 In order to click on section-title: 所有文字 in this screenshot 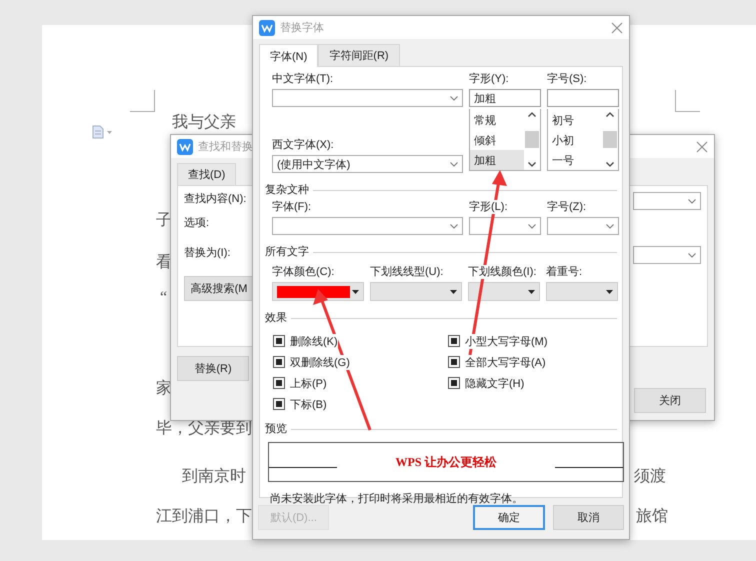, I will do `click(287, 252)`.